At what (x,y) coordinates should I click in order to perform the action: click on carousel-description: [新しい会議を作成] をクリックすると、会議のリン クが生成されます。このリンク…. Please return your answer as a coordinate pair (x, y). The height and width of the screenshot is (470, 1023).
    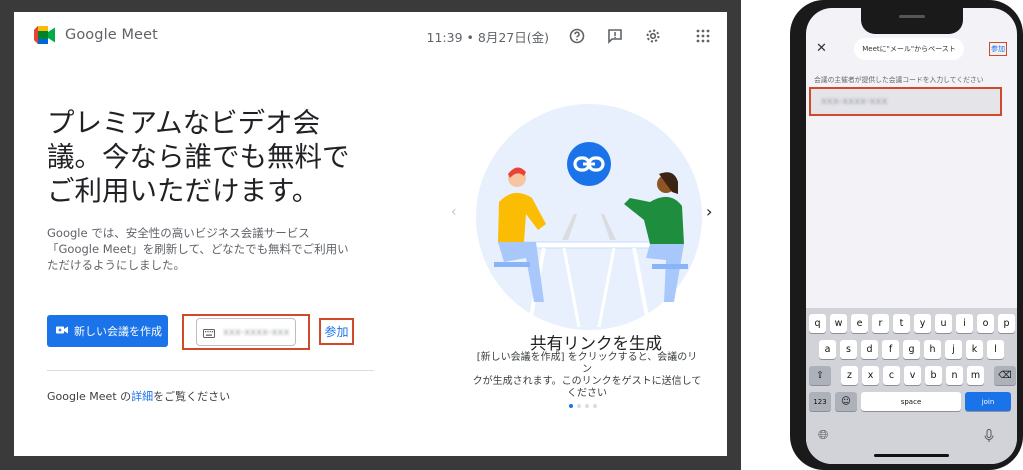
    Looking at the image, I should click on (587, 376).